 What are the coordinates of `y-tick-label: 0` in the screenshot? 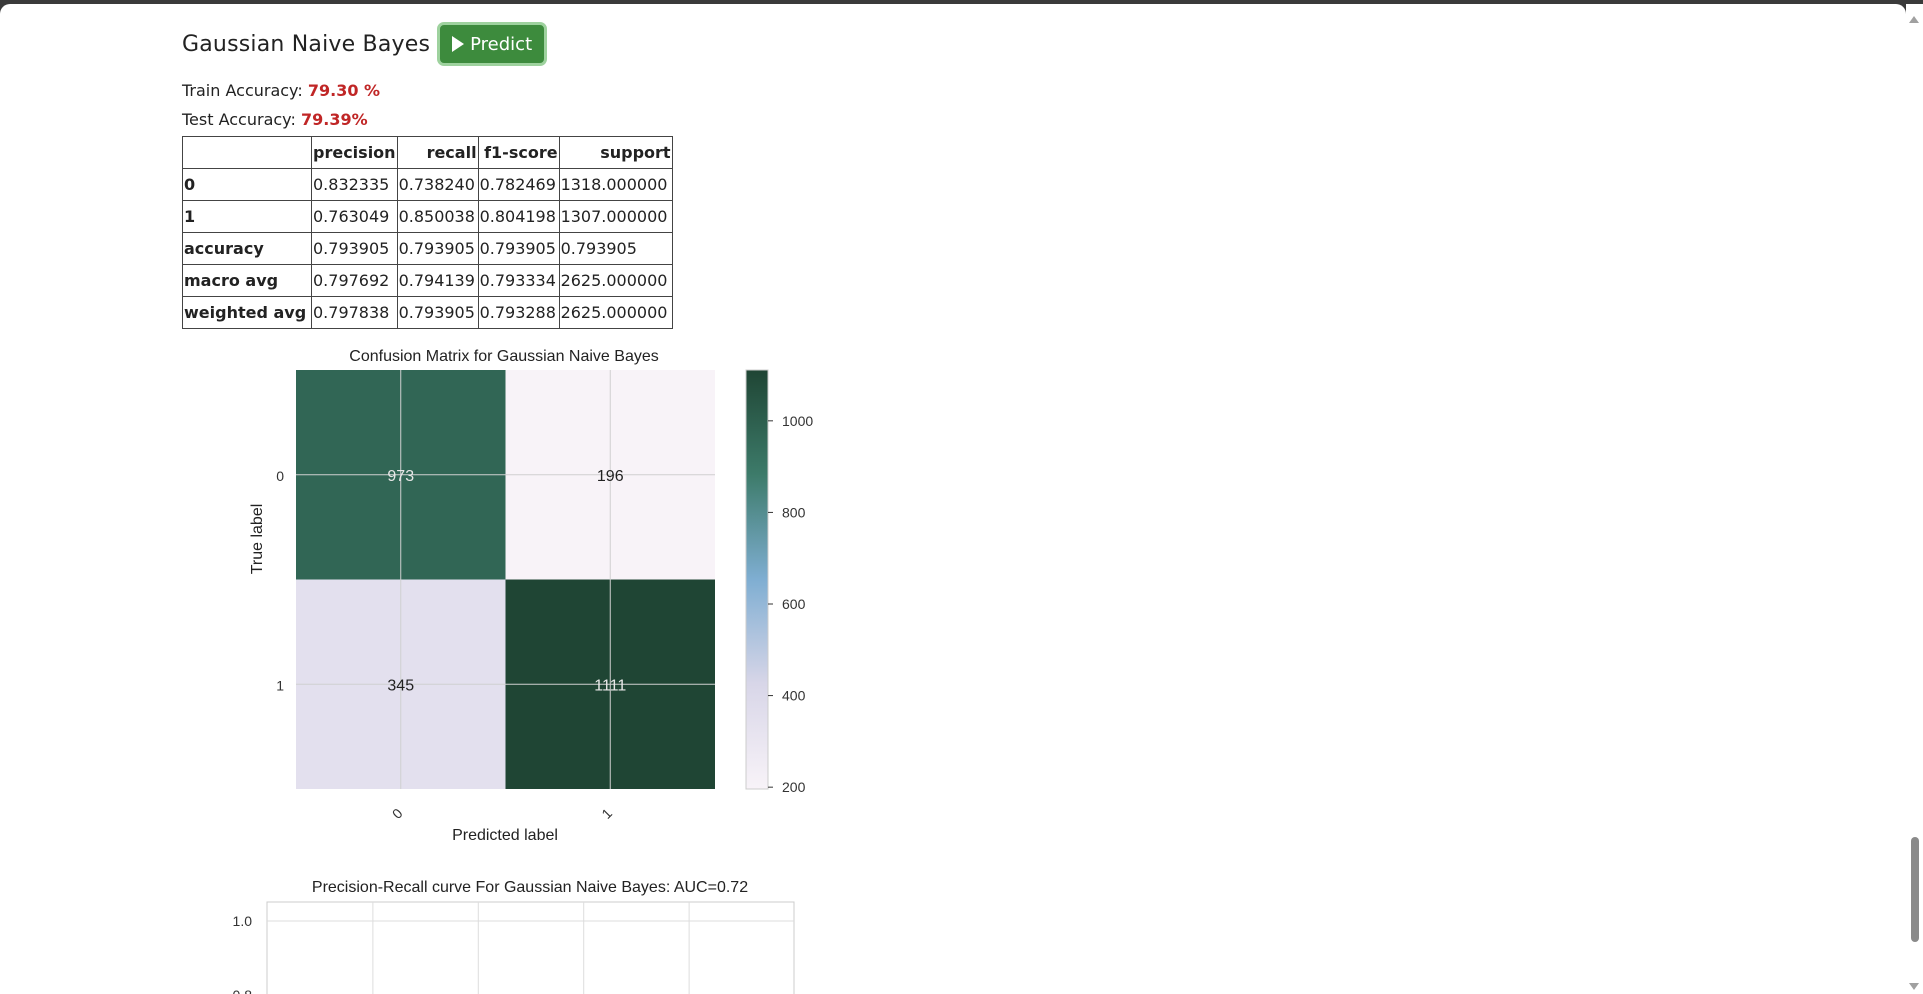 It's located at (280, 476).